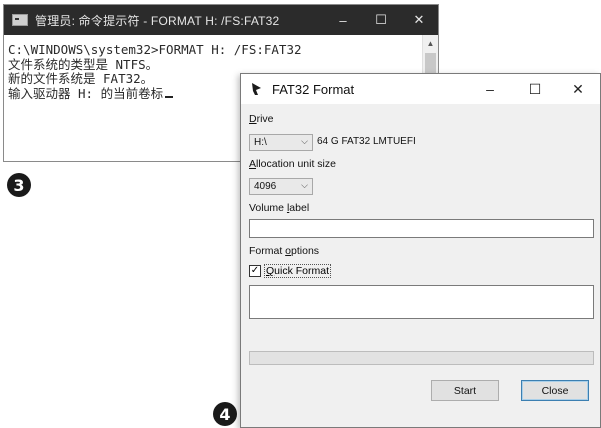  I want to click on allocation-unit-value: 4096, so click(265, 186).